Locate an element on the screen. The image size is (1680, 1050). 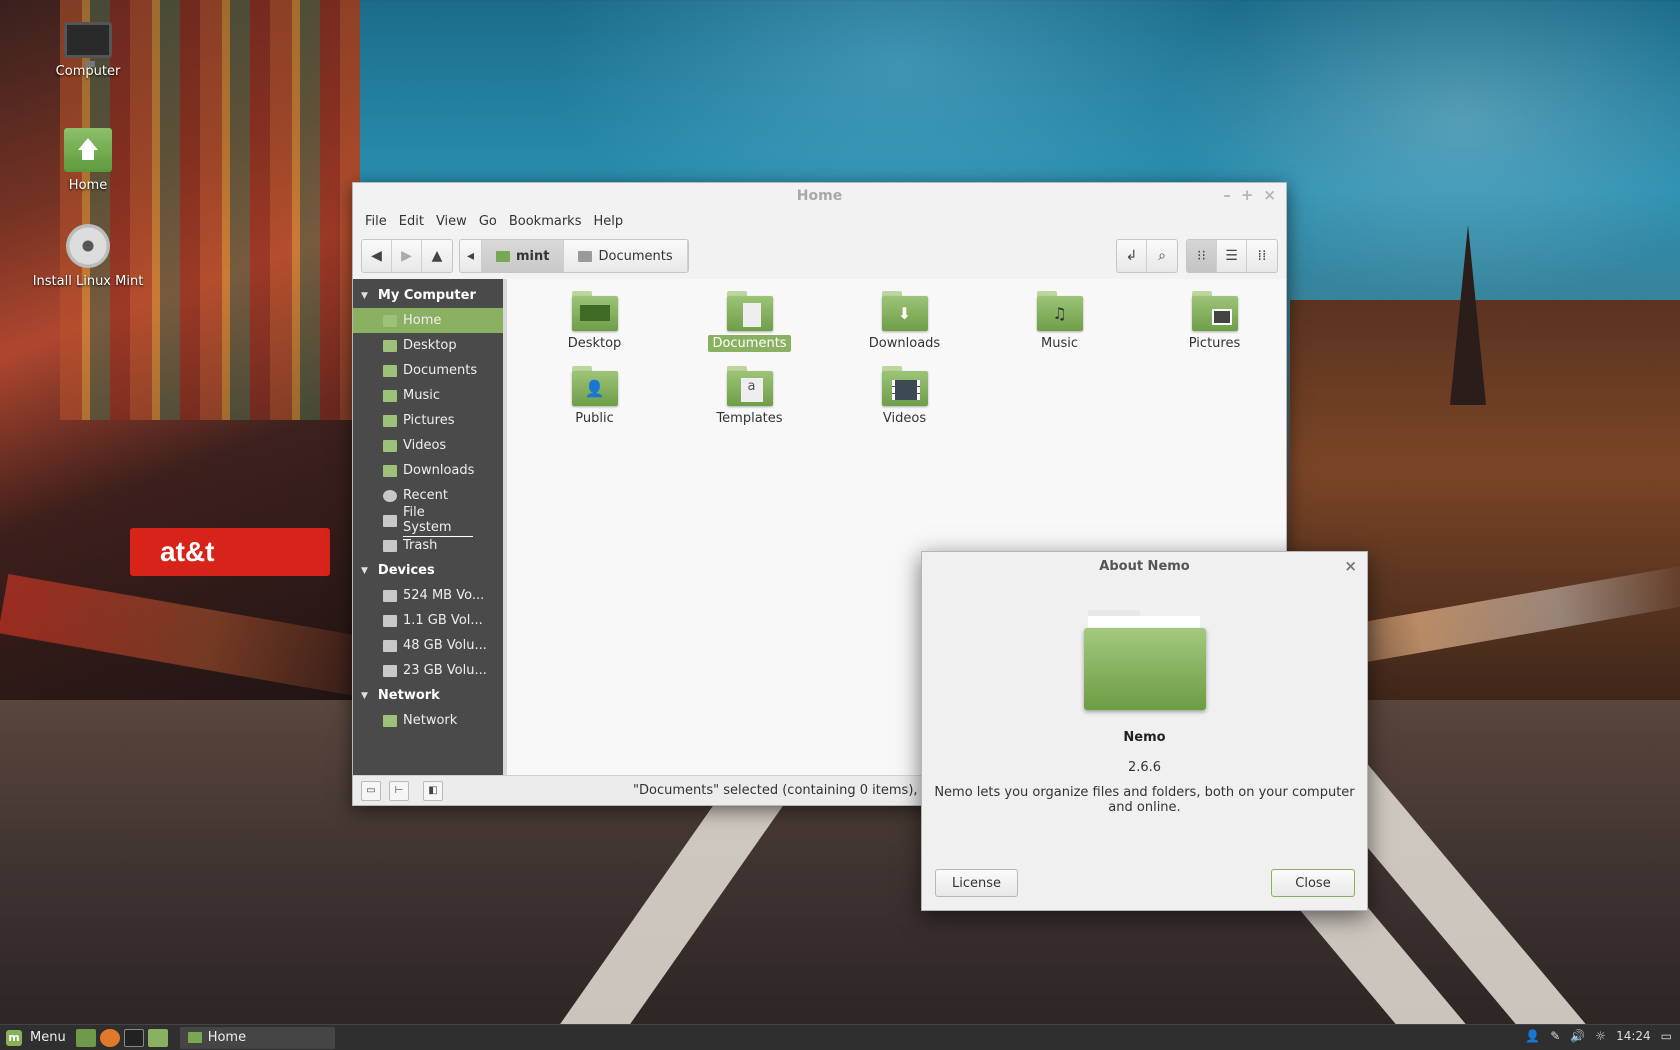
icon-view-button: ⁝⁝ is located at coordinates (1202, 256).